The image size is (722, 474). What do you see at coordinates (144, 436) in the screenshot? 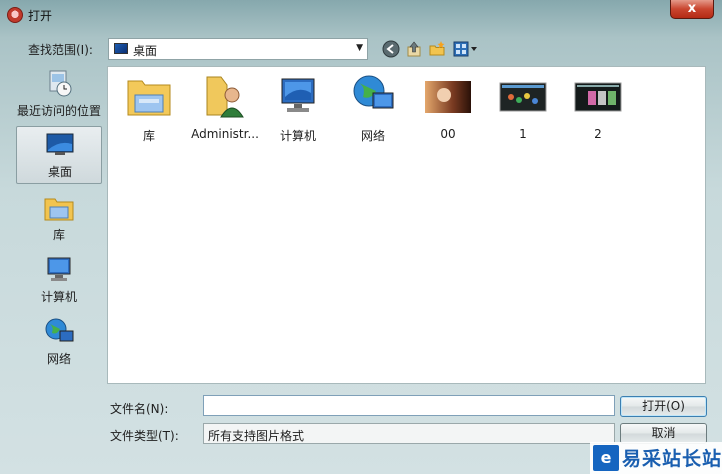
I see `file-type-label: 文件类型(T):` at bounding box center [144, 436].